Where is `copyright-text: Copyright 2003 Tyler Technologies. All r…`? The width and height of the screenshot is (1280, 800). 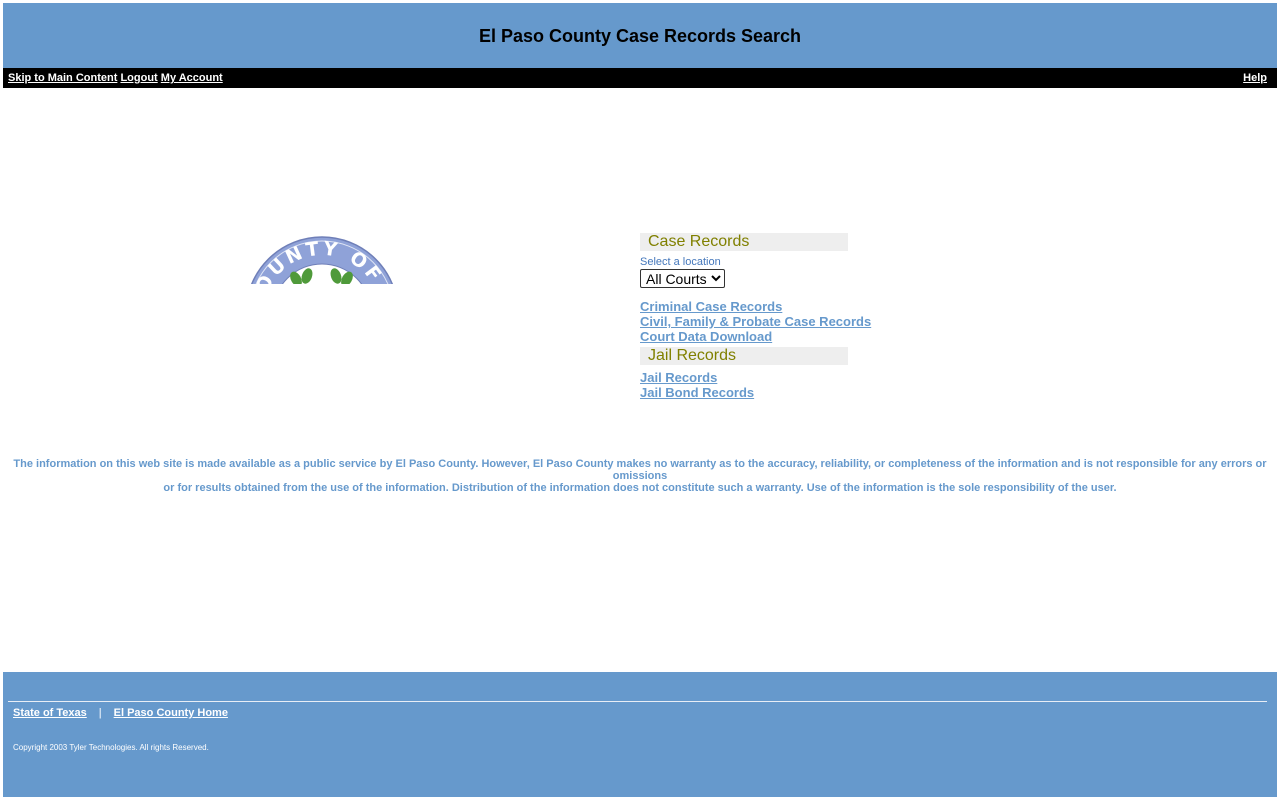
copyright-text: Copyright 2003 Tyler Technologies. All r… is located at coordinates (111, 747).